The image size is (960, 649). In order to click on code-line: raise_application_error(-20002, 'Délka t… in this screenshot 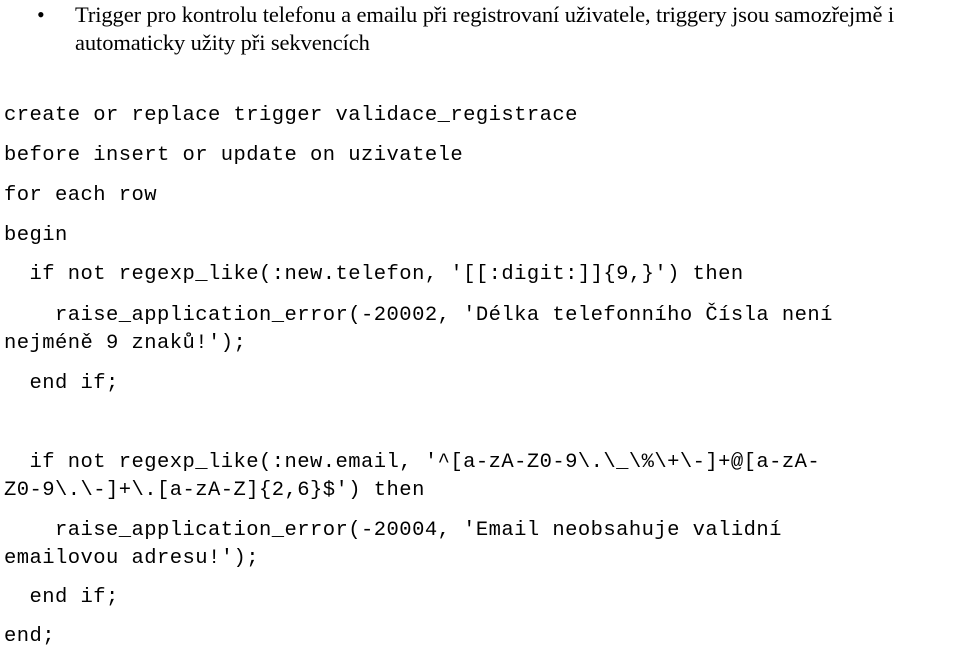, I will do `click(418, 315)`.